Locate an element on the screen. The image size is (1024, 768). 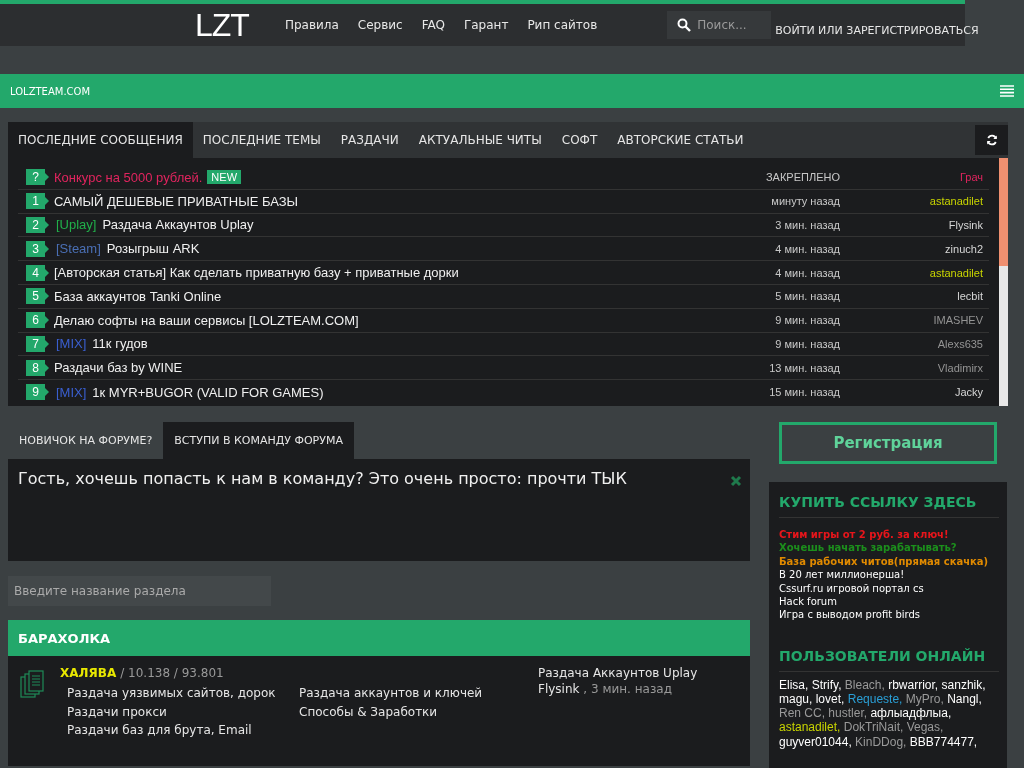
subforum-link: Раздачи прокси is located at coordinates (183, 712).